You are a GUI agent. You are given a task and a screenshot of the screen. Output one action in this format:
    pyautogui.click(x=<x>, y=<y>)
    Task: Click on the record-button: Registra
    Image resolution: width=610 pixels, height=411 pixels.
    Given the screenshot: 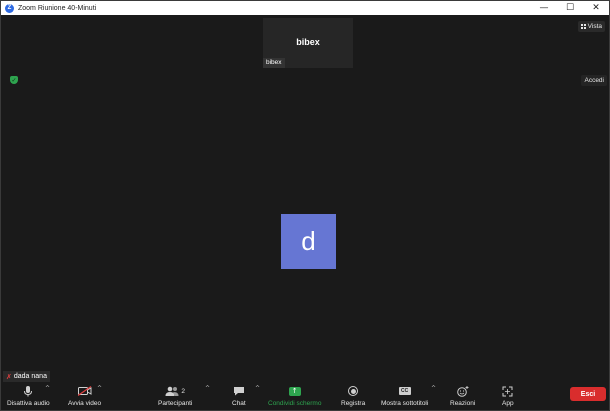 What is the action you would take?
    pyautogui.click(x=353, y=395)
    